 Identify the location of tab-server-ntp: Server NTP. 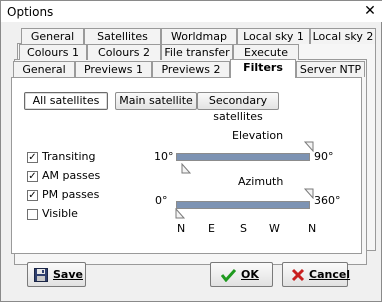
(330, 69).